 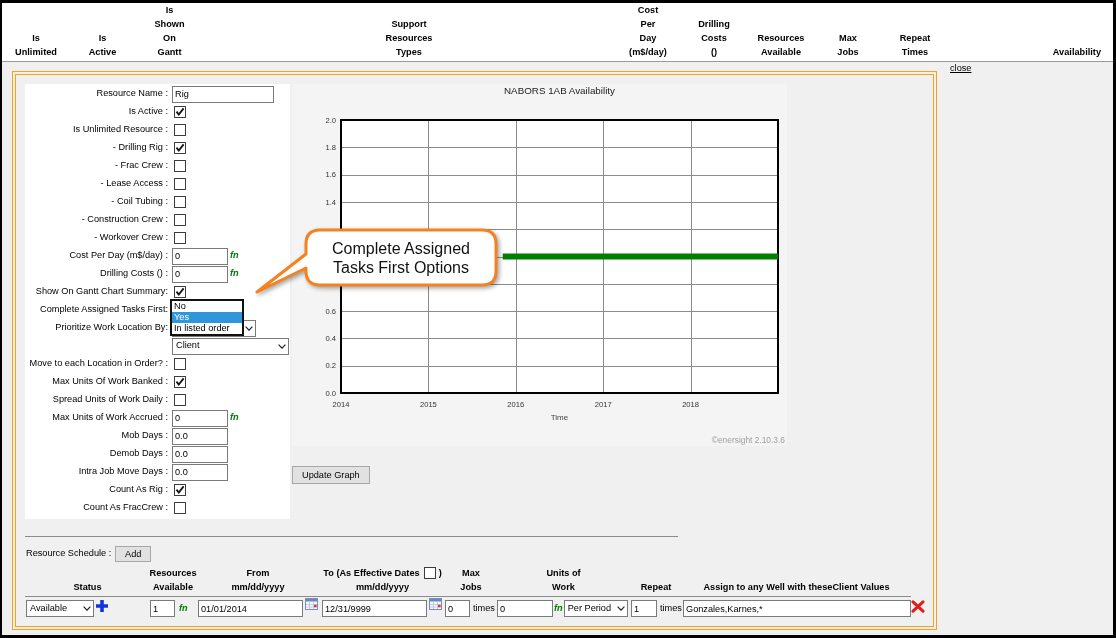 What do you see at coordinates (111, 327) in the screenshot?
I see `field-label: Prioritize Work Location By:` at bounding box center [111, 327].